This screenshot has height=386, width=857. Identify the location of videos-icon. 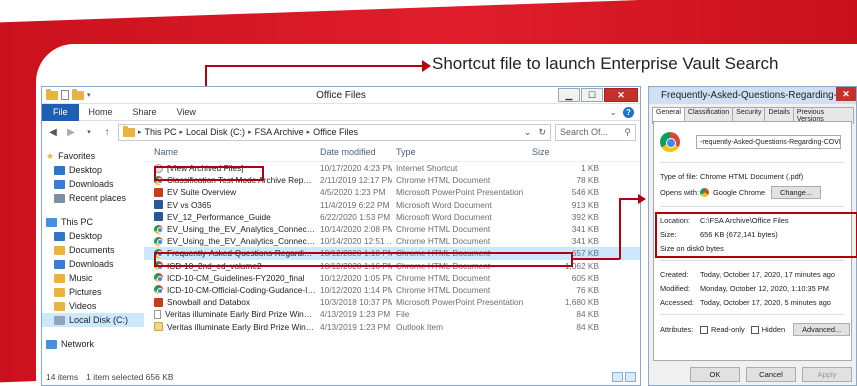
(59, 306).